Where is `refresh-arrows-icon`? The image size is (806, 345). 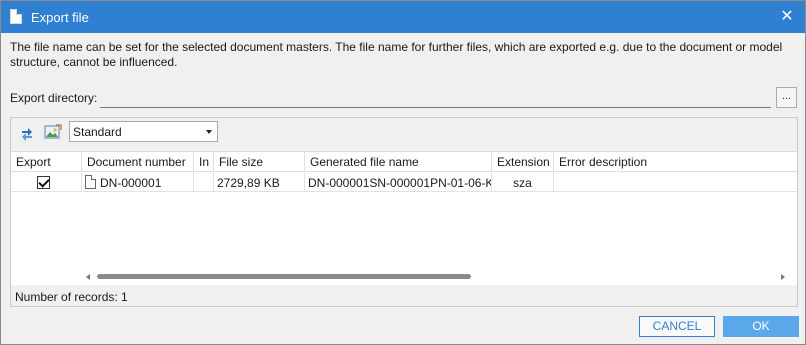
refresh-arrows-icon is located at coordinates (27, 133).